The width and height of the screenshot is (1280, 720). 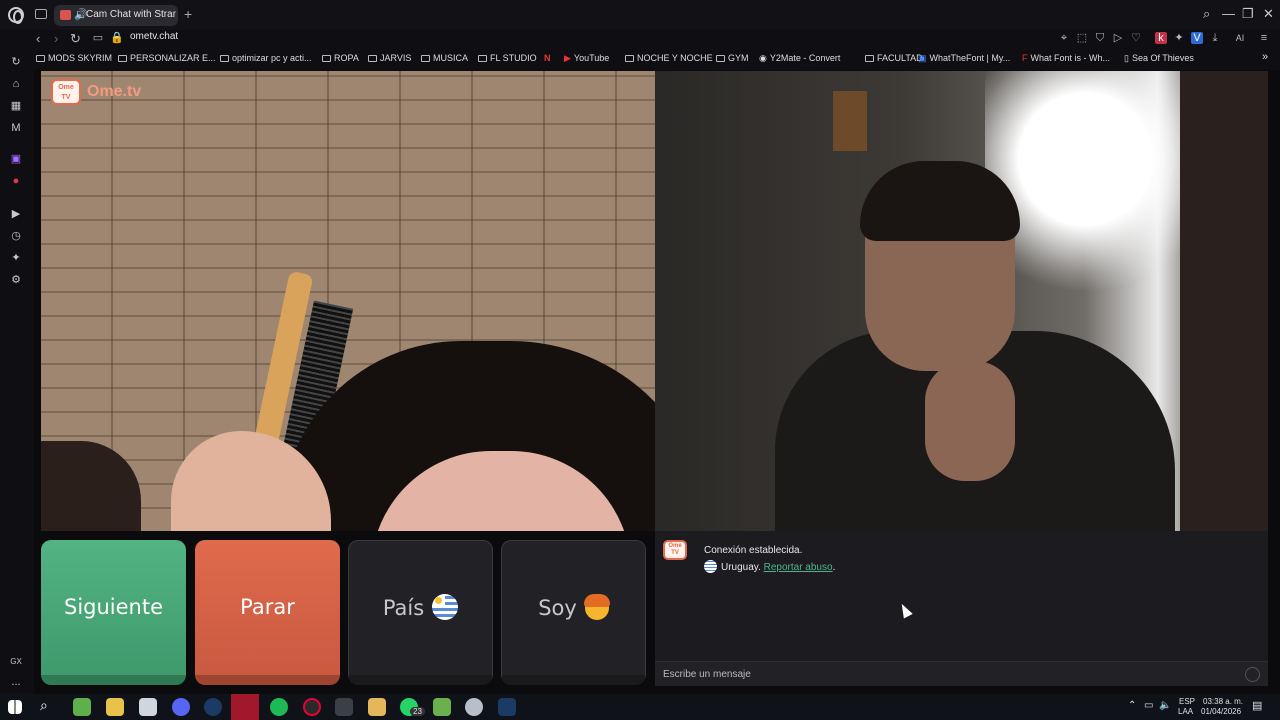 I want to click on bookmark-folder: FL STUDIO, so click(x=507, y=58).